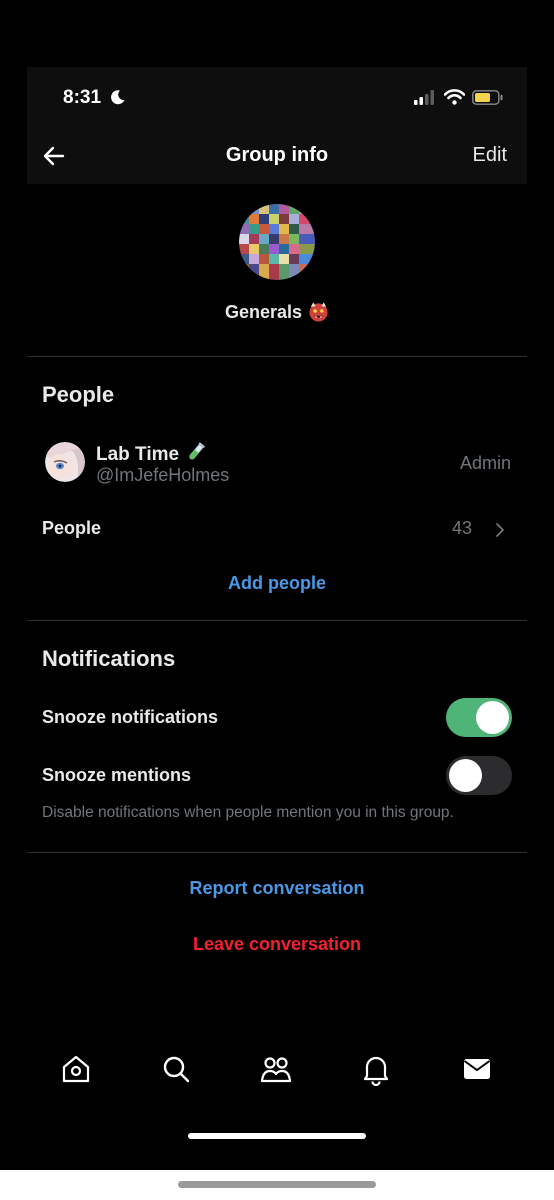 The image size is (554, 1200). I want to click on cellular-signal-icon, so click(424, 97).